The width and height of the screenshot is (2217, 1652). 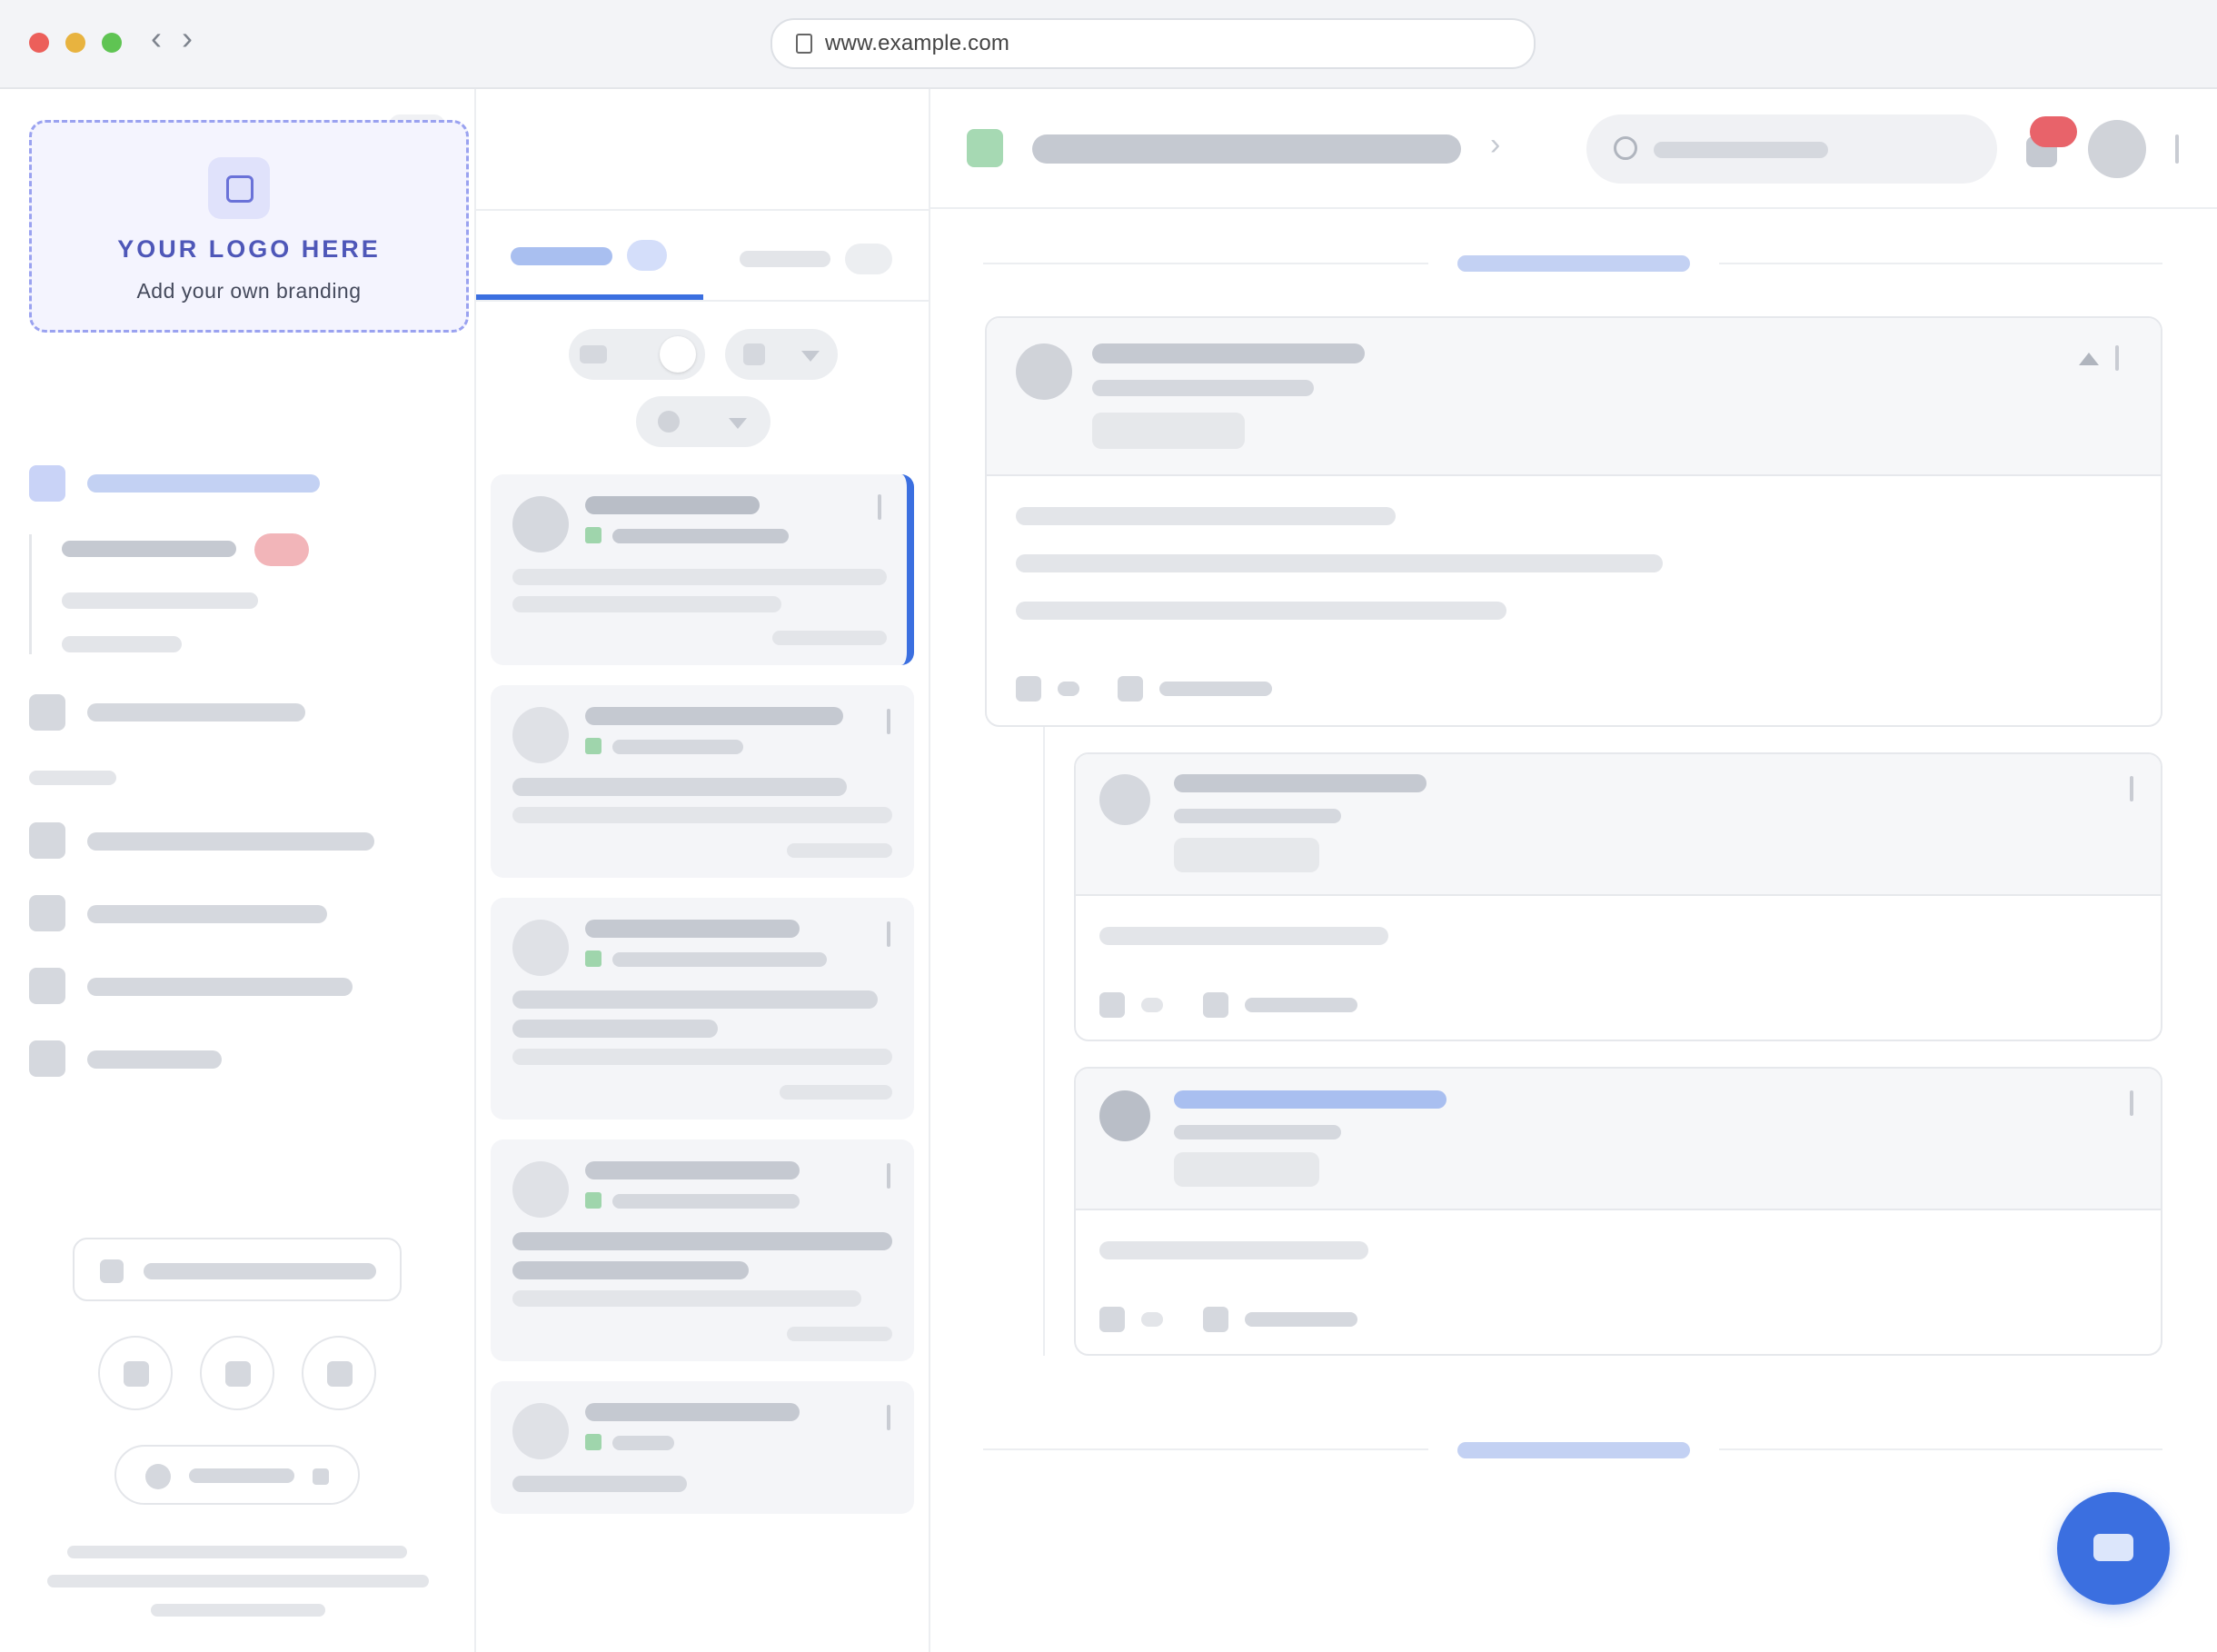 I want to click on search-icon, so click(x=1626, y=148).